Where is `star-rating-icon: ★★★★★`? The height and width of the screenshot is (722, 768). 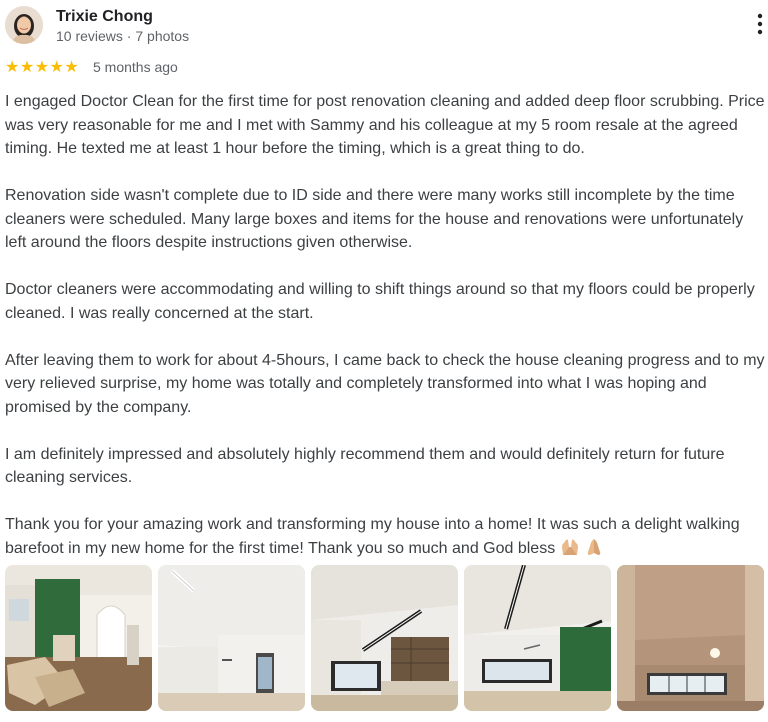
star-rating-icon: ★★★★★ is located at coordinates (42, 67).